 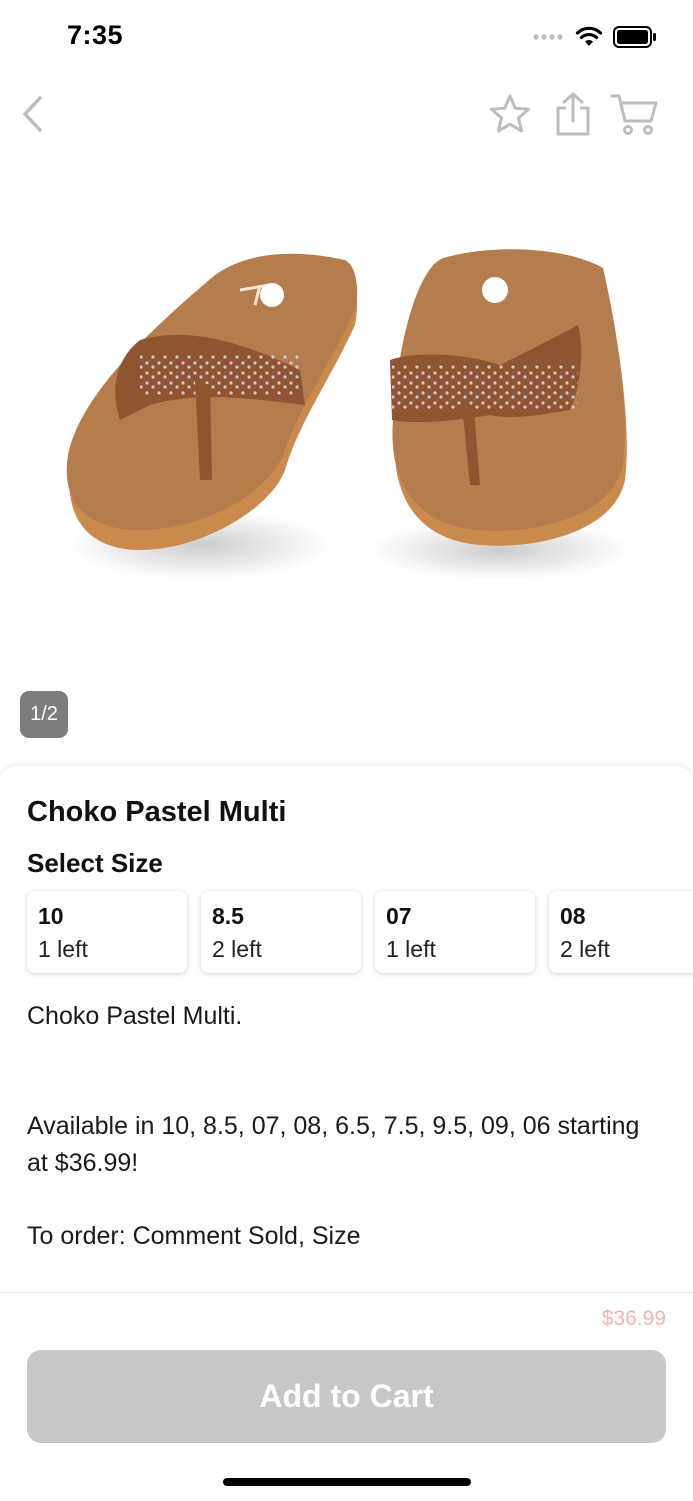 I want to click on price-label: $36.99, so click(x=633, y=1318).